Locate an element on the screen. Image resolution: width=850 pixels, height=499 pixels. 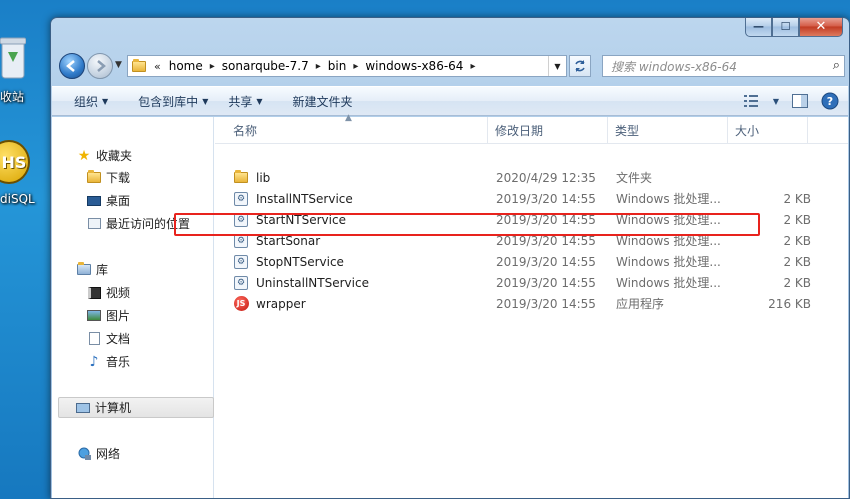
nav-network: 网络 is located at coordinates (156, 453).